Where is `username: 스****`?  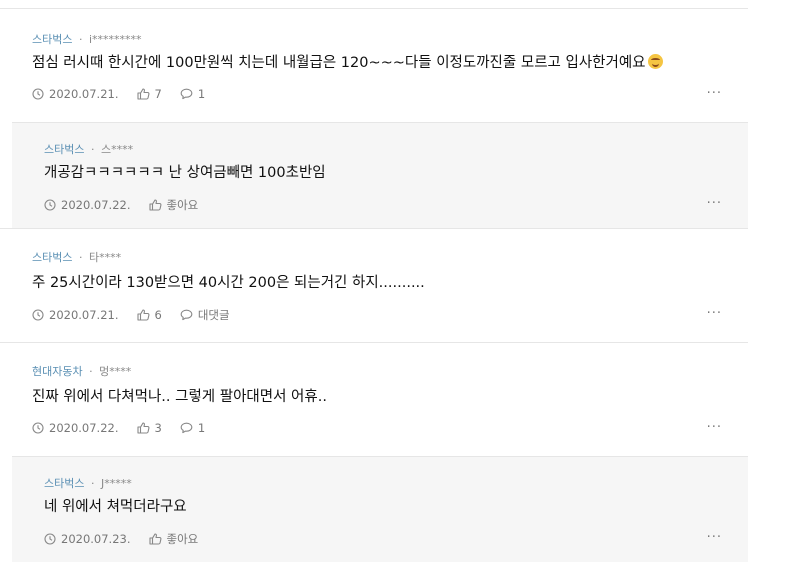 username: 스**** is located at coordinates (117, 149).